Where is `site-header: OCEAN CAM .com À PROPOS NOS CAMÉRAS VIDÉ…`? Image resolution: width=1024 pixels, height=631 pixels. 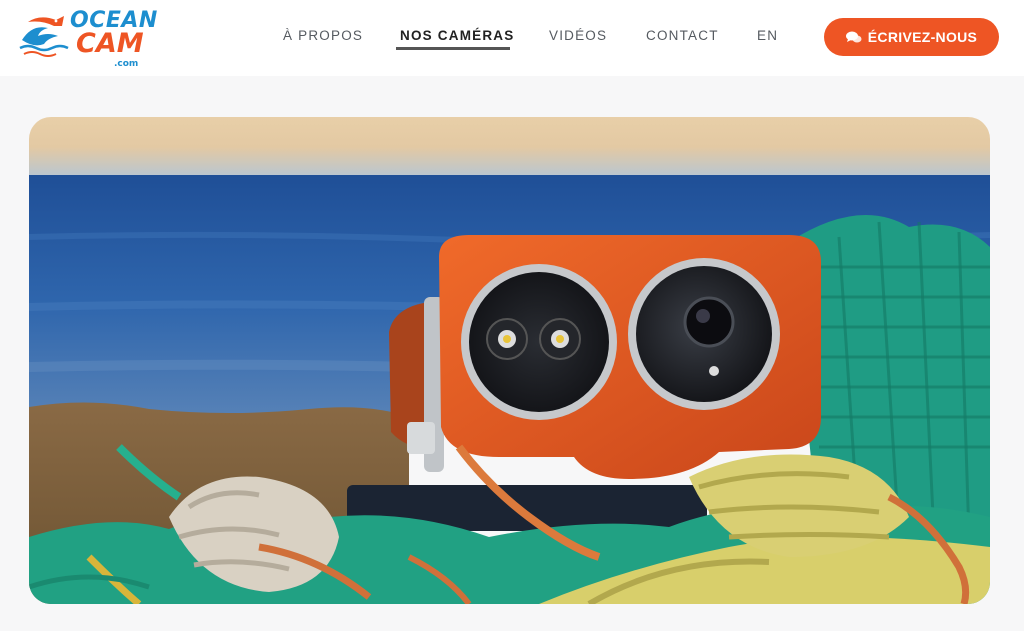 site-header: OCEAN CAM .com À PROPOS NOS CAMÉRAS VIDÉ… is located at coordinates (512, 38).